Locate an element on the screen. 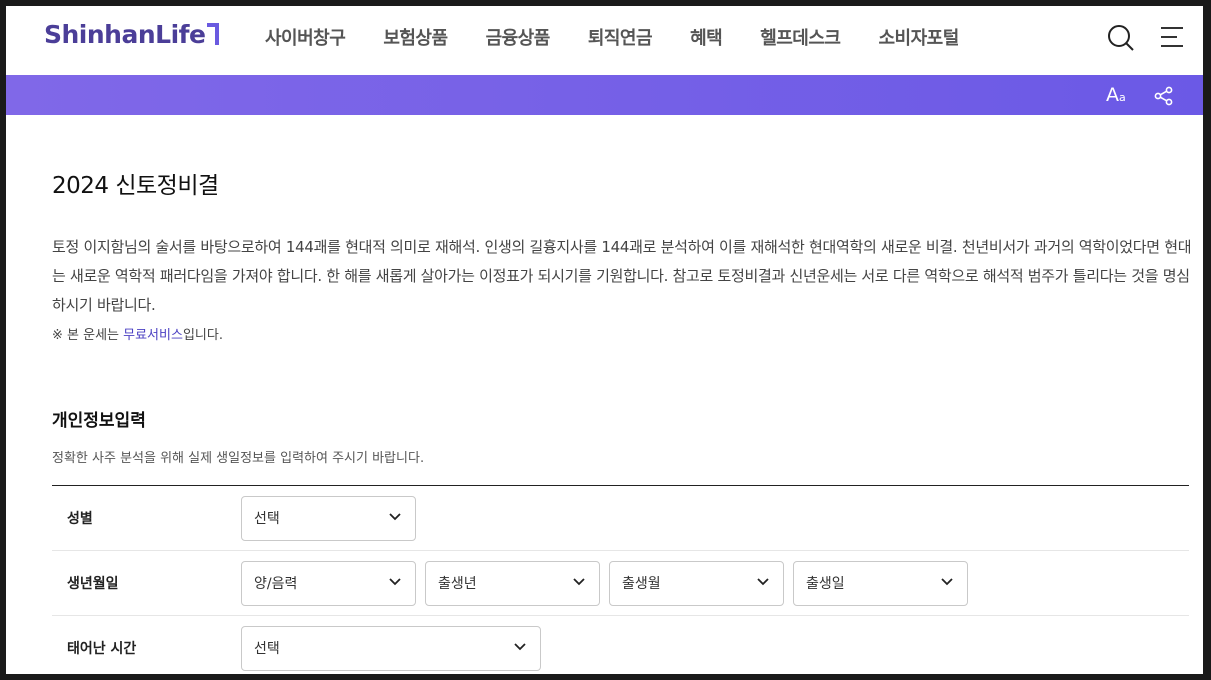 Image resolution: width=1211 pixels, height=680 pixels. nav-insurance-products: 보험상품 is located at coordinates (415, 37).